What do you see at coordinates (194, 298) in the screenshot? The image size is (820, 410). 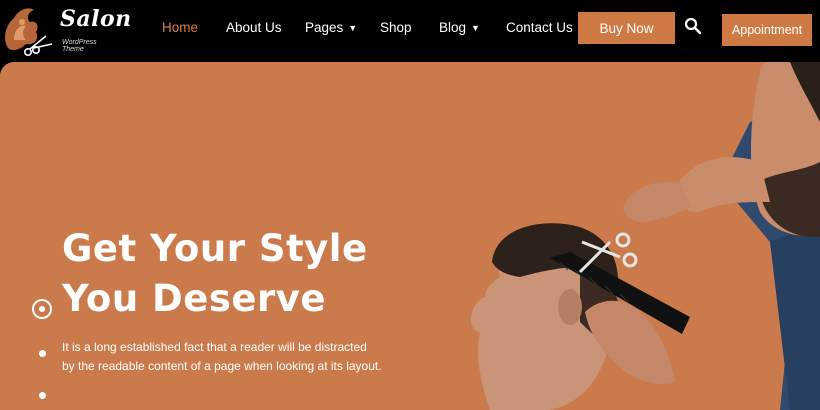 I see `hero-headline-line-2: You Deserve` at bounding box center [194, 298].